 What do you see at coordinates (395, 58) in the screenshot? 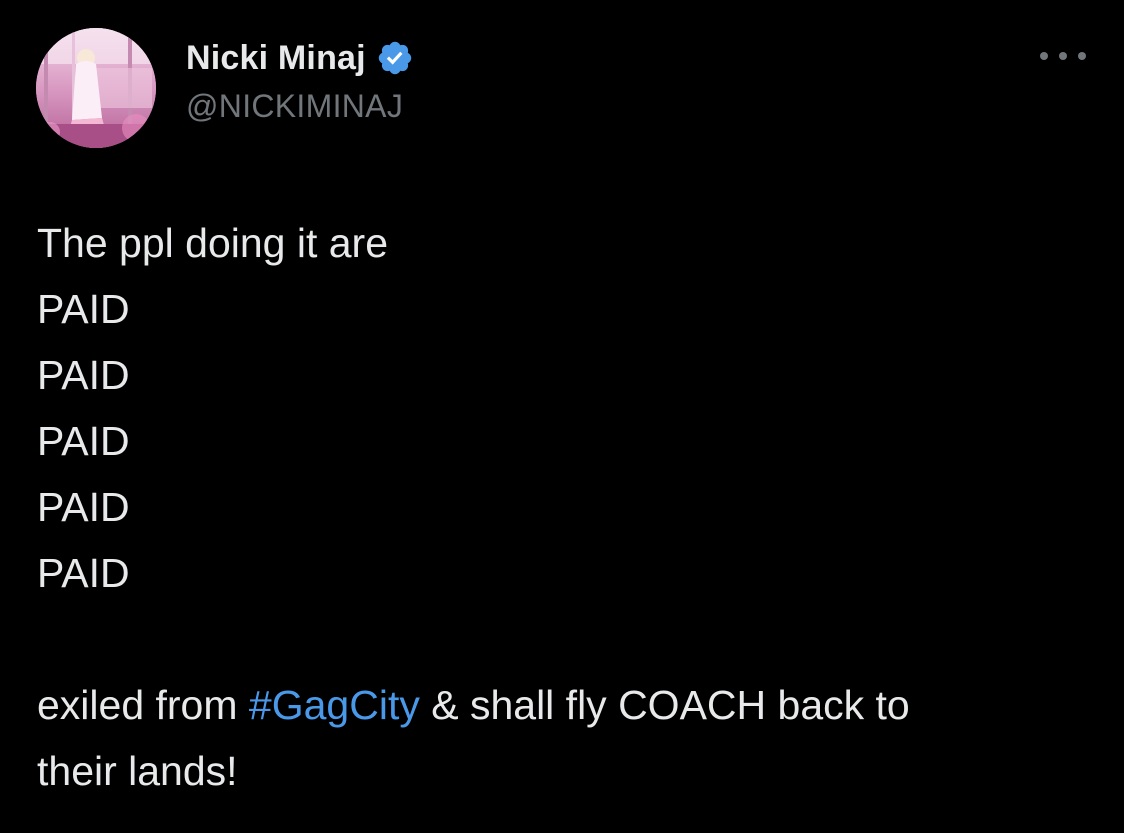
I see `verified-badge-icon` at bounding box center [395, 58].